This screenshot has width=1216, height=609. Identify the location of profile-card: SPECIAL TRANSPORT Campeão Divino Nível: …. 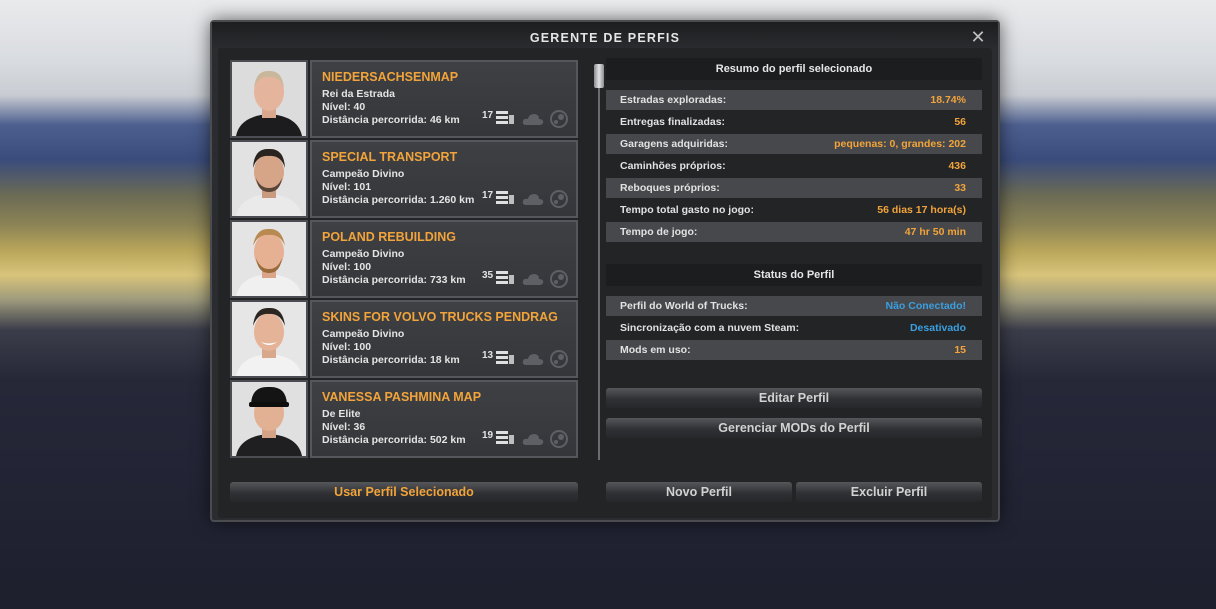
(444, 179).